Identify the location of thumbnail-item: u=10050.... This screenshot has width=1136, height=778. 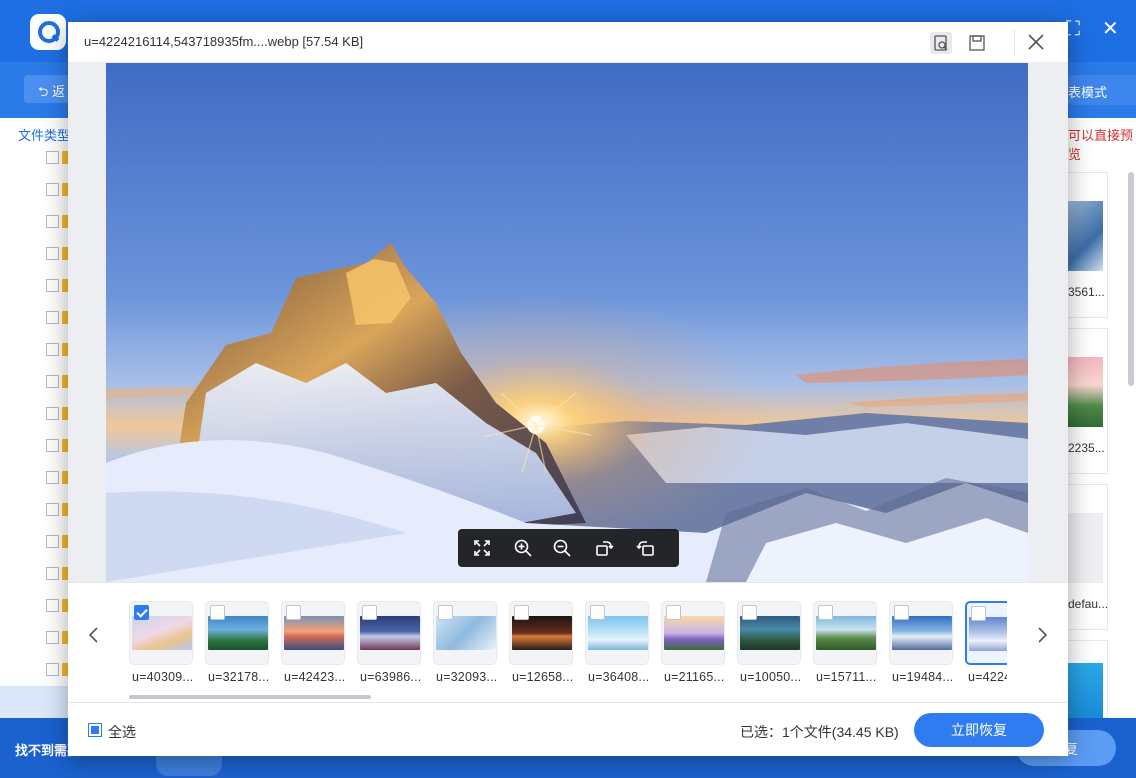
(769, 645).